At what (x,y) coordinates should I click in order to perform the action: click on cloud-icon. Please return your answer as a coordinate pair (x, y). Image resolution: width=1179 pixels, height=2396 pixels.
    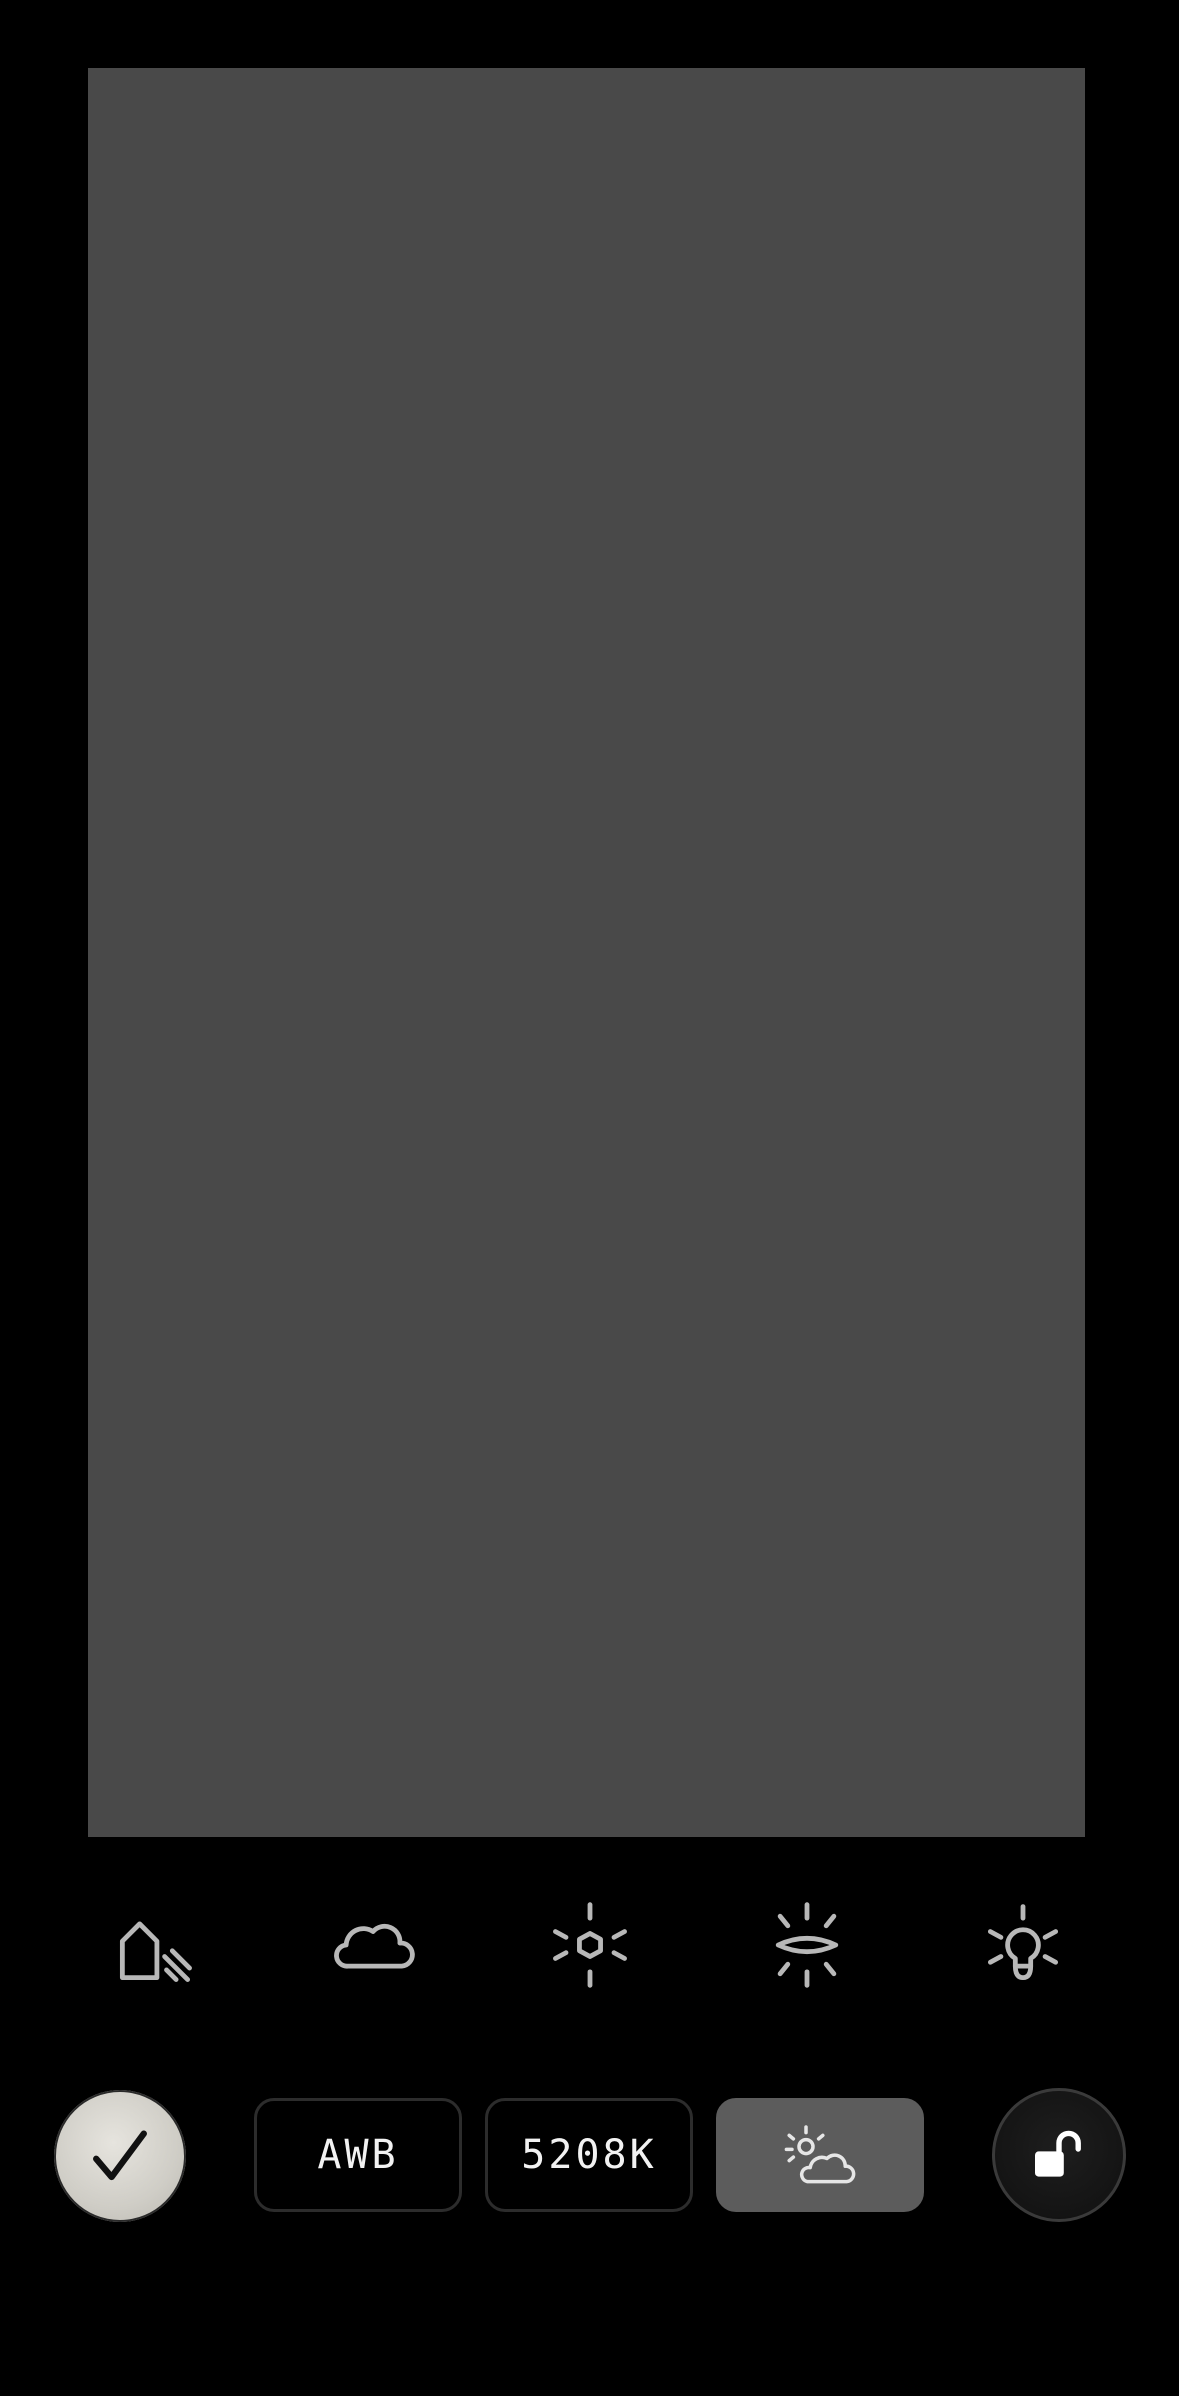
    Looking at the image, I should click on (374, 1946).